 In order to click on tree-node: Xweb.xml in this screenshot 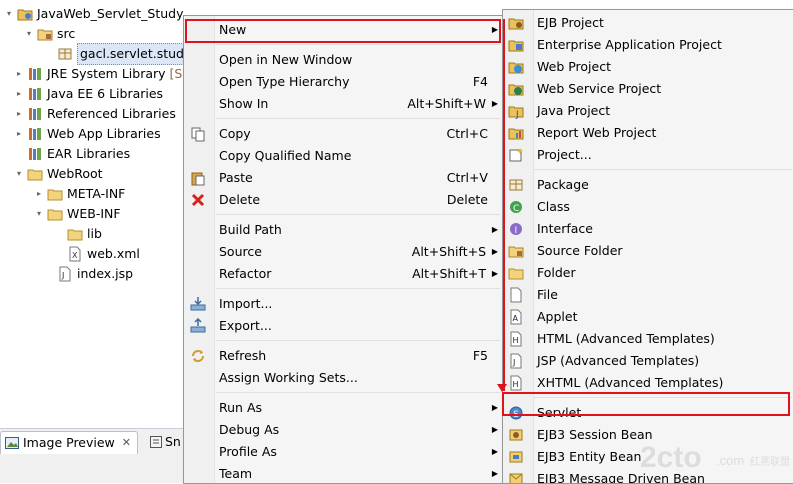, I will do `click(97, 254)`.